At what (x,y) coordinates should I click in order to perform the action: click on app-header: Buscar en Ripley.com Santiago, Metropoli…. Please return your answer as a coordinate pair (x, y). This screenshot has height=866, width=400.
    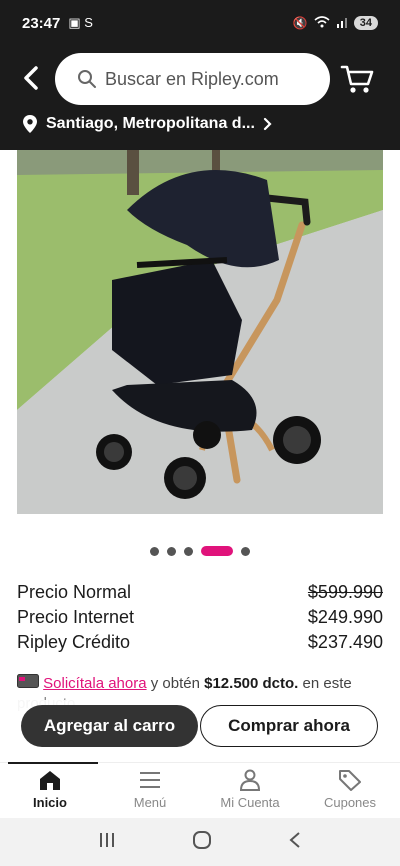
    Looking at the image, I should click on (200, 98).